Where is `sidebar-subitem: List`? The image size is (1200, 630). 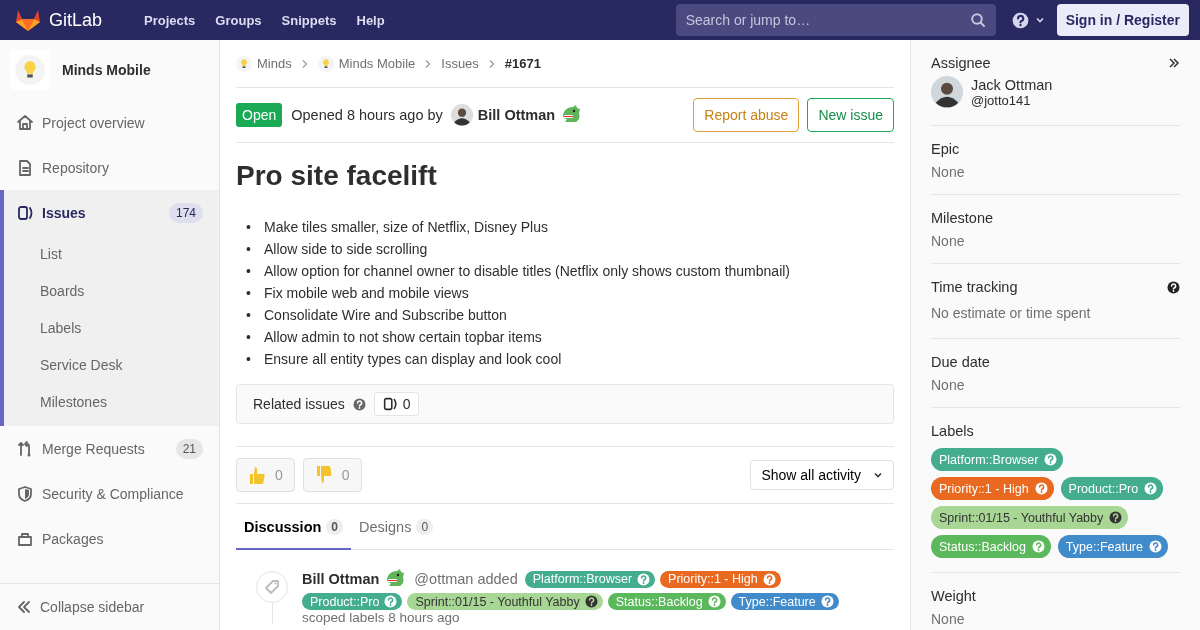
sidebar-subitem: List is located at coordinates (111, 253).